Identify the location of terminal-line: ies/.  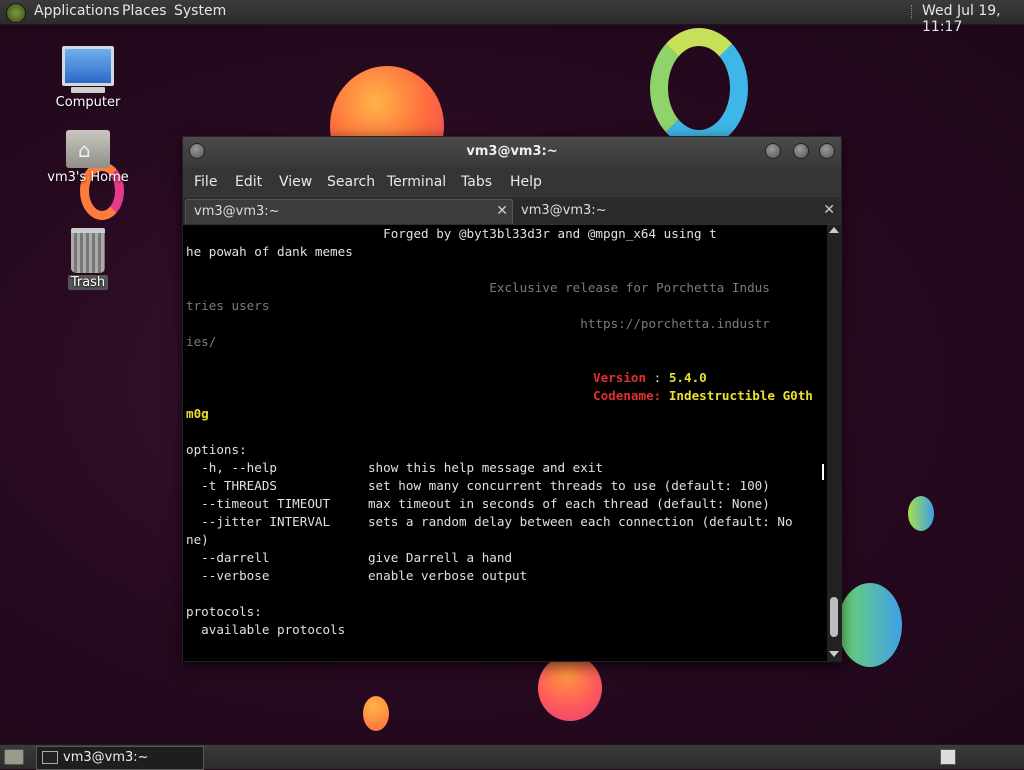
(201, 341).